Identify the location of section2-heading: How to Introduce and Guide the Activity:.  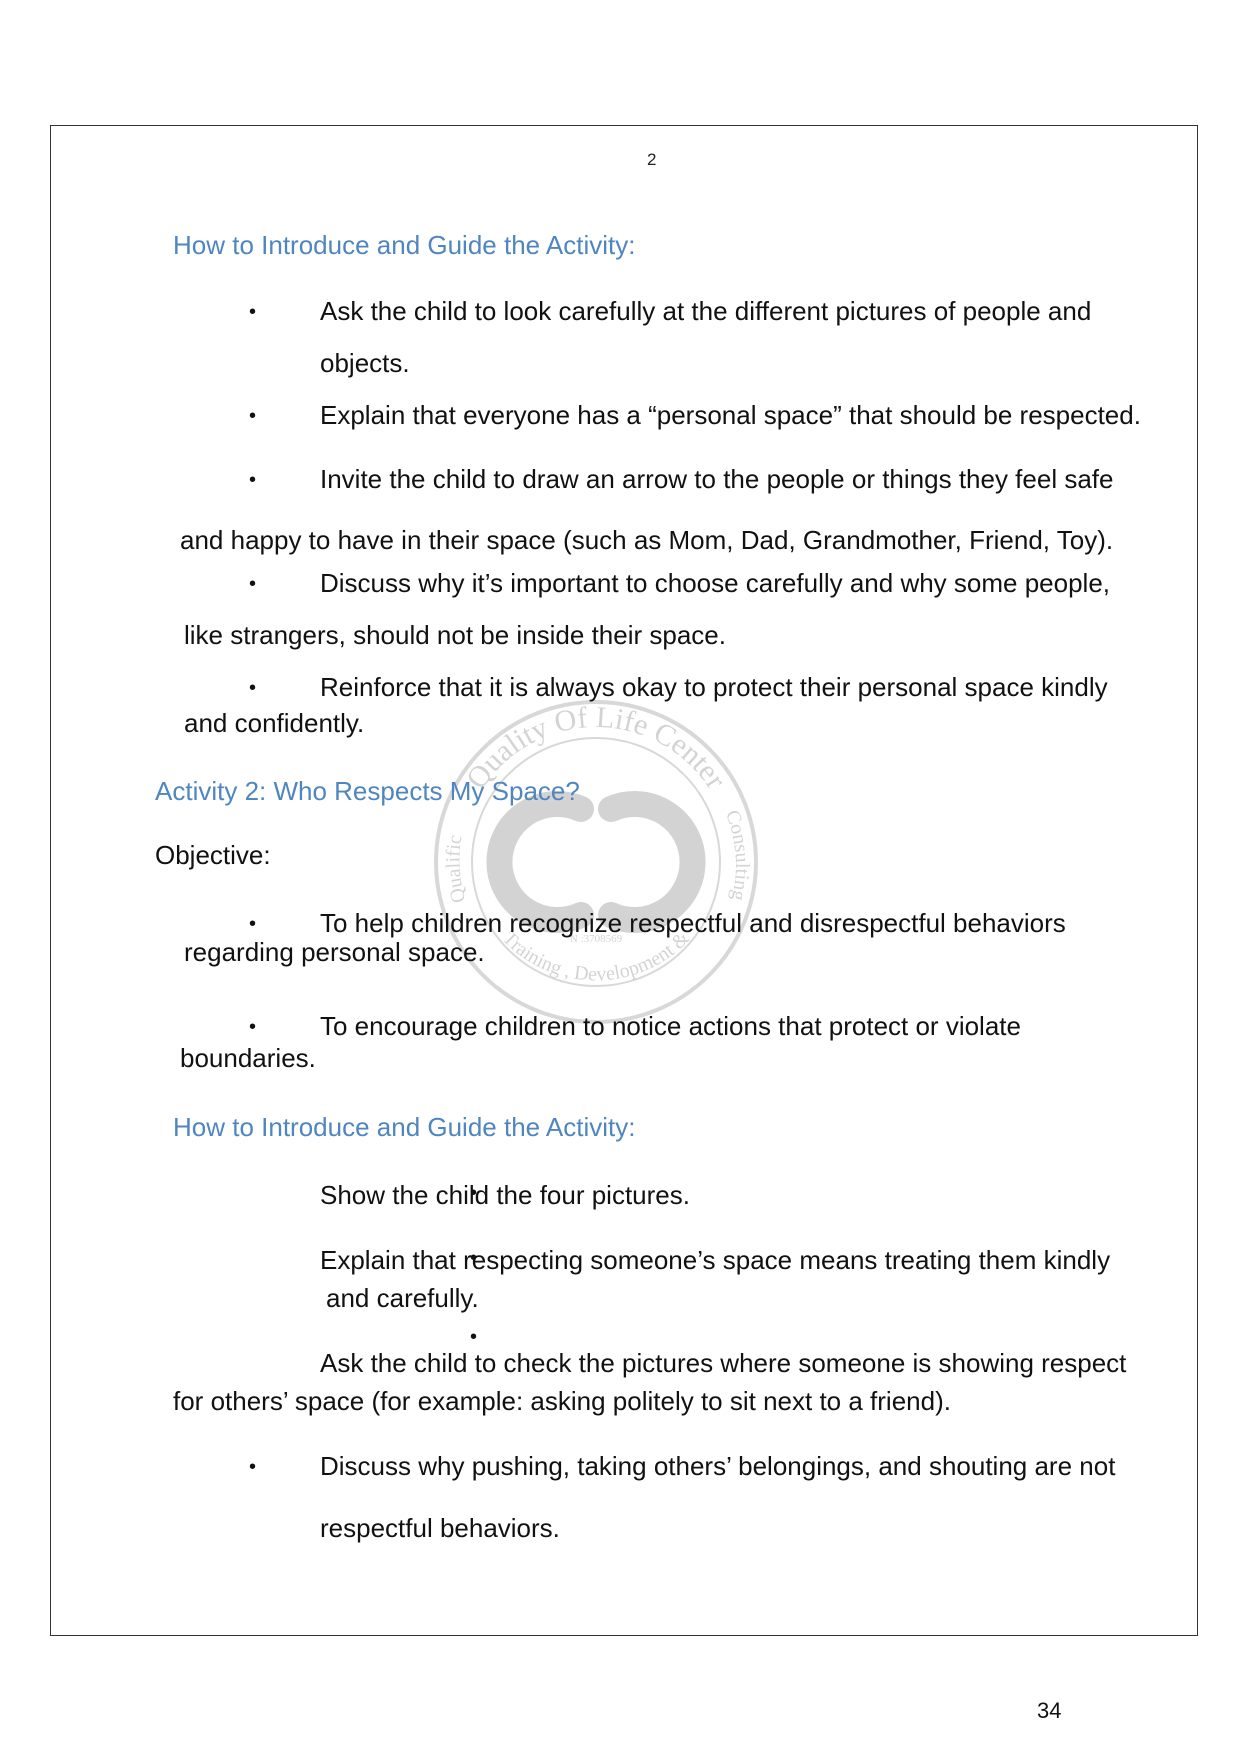
(404, 1127).